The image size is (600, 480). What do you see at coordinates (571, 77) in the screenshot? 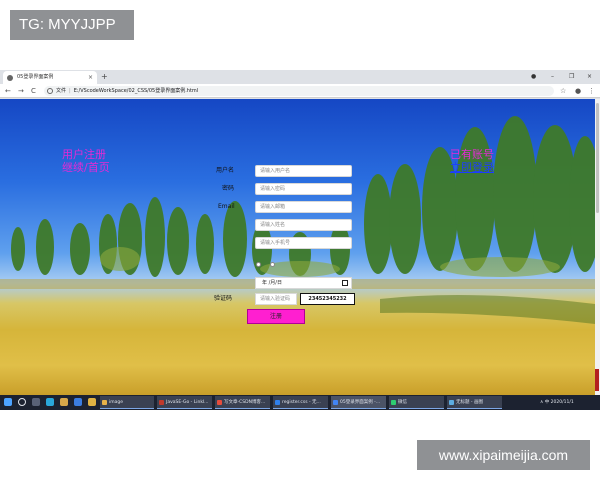
I see `maximize-button: ❐` at bounding box center [571, 77].